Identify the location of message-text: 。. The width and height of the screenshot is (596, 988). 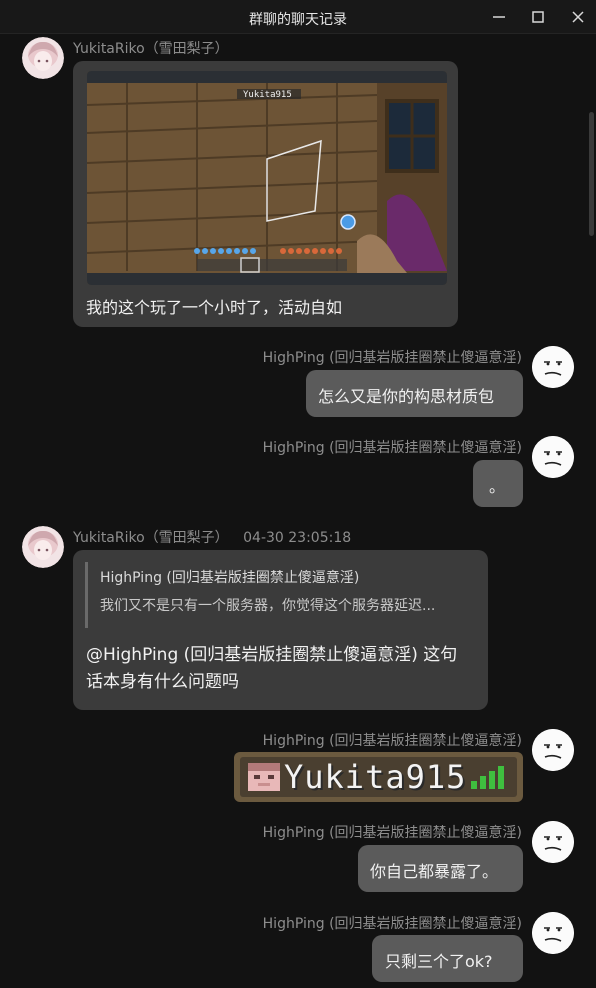
(497, 486).